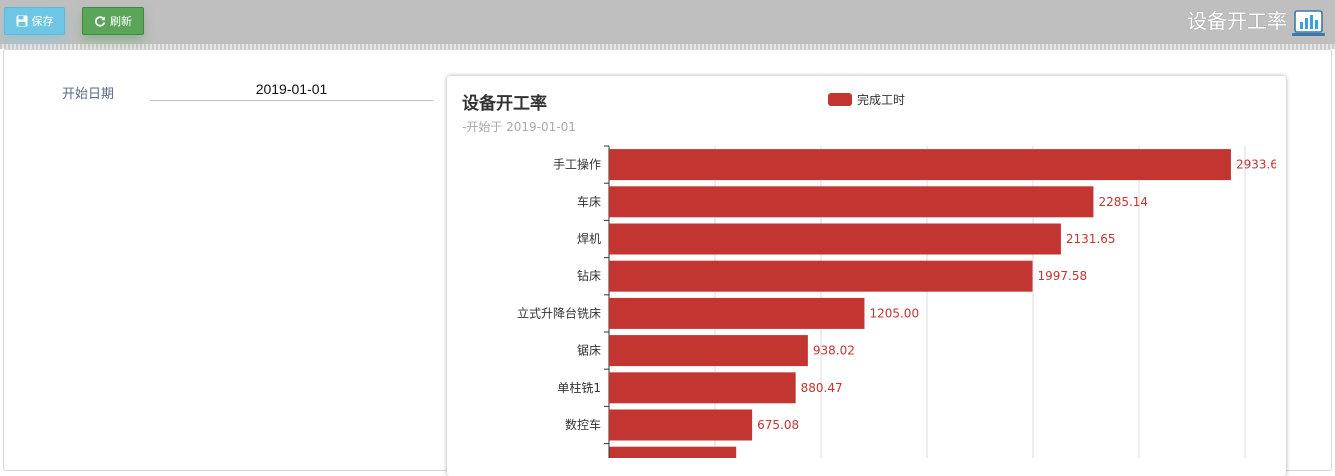 The width and height of the screenshot is (1335, 476). What do you see at coordinates (559, 312) in the screenshot?
I see `category-label: 立式升降台铣床` at bounding box center [559, 312].